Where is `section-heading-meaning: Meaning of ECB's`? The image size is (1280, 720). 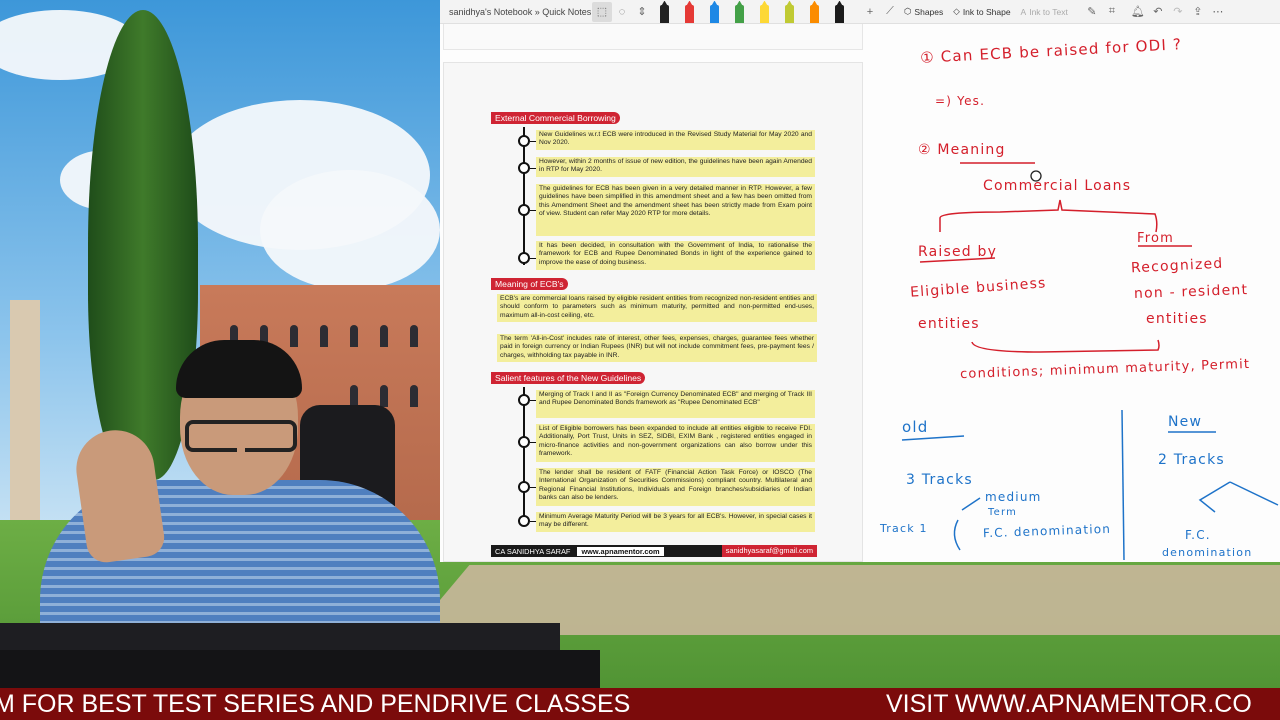
section-heading-meaning: Meaning of ECB's is located at coordinates (529, 284).